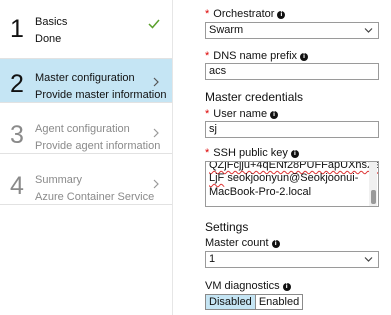 This screenshot has width=391, height=315. Describe the element at coordinates (48, 39) in the screenshot. I see `step-subtitle: Done` at that location.